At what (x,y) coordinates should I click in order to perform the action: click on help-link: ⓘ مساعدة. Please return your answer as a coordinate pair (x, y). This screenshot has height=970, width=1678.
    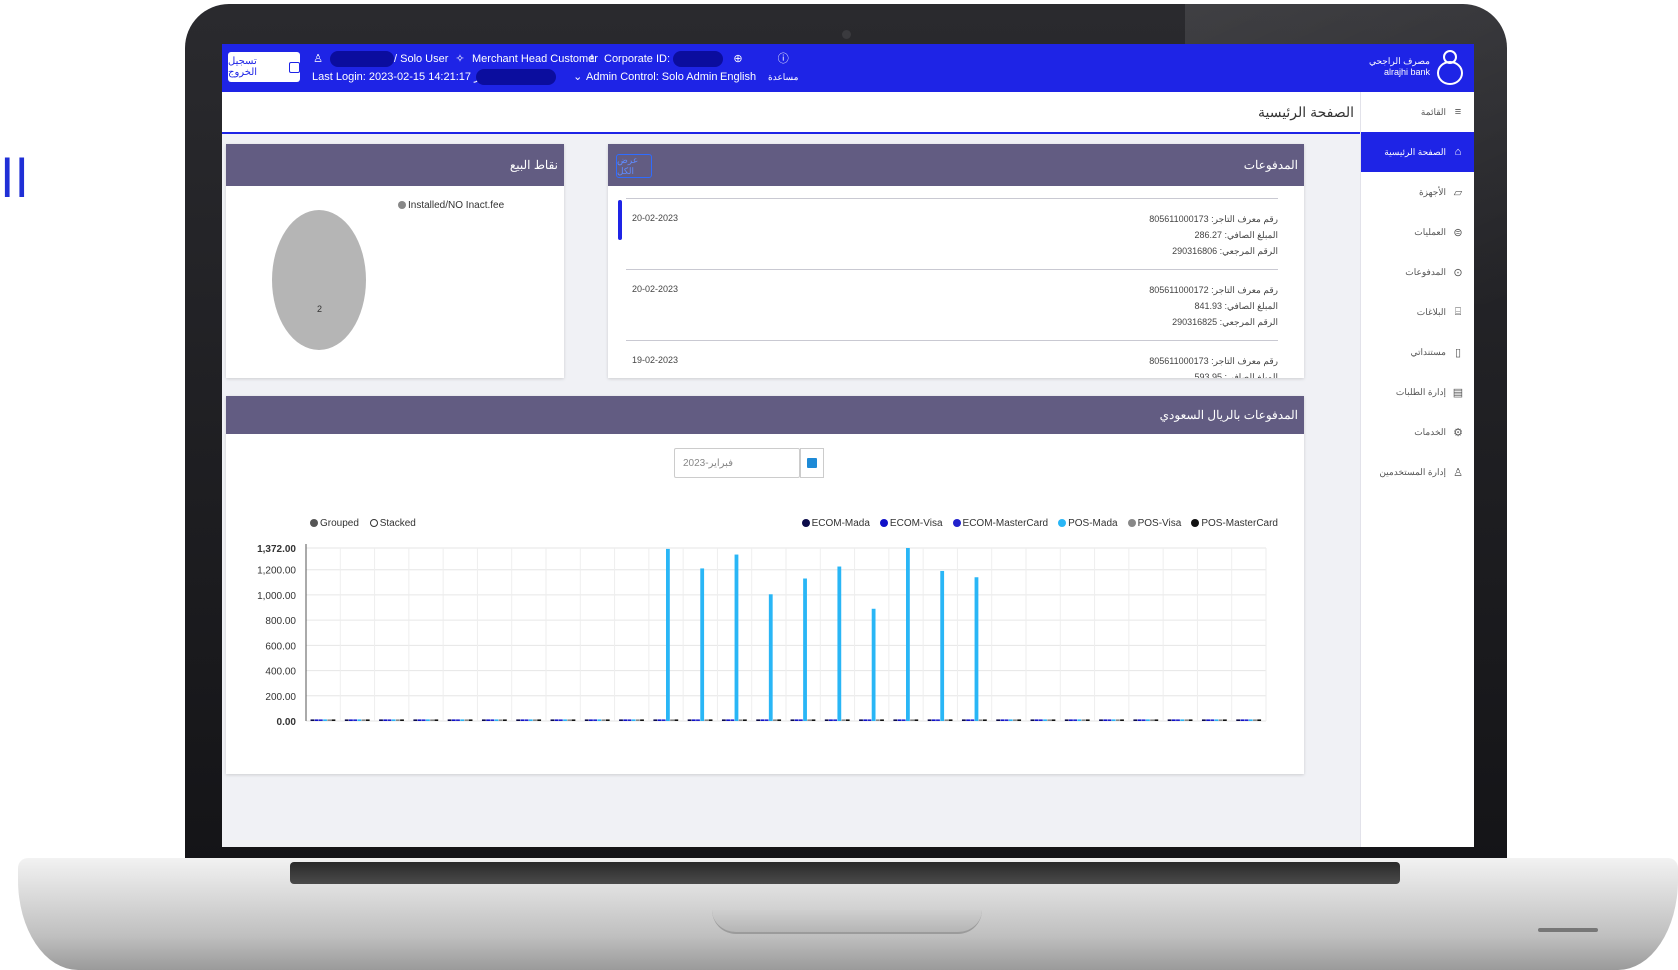
    Looking at the image, I should click on (783, 68).